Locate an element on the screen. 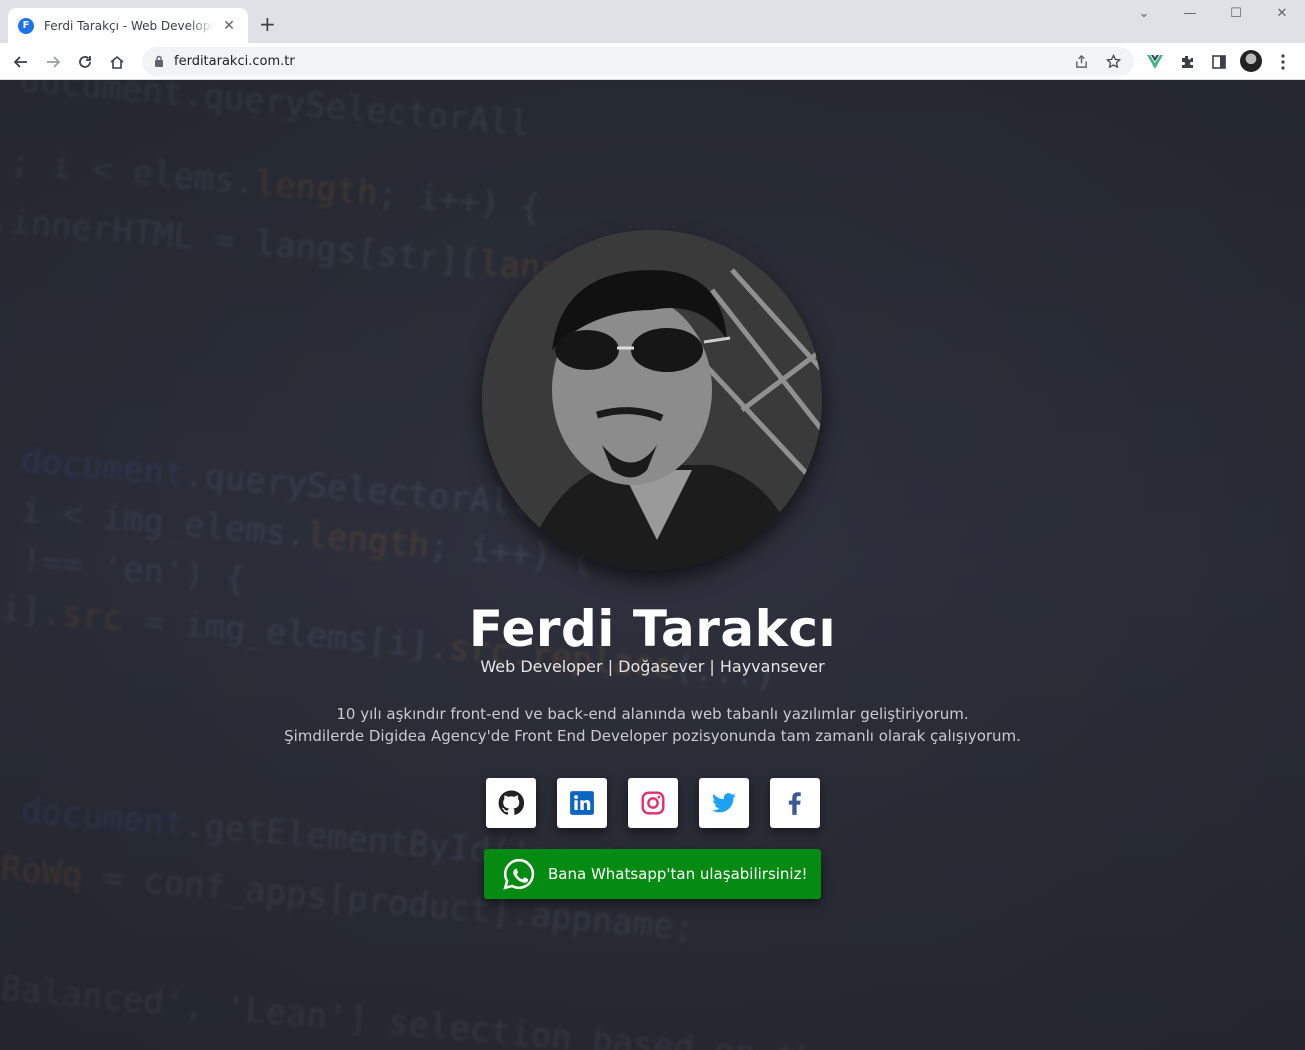  github-icon is located at coordinates (511, 802).